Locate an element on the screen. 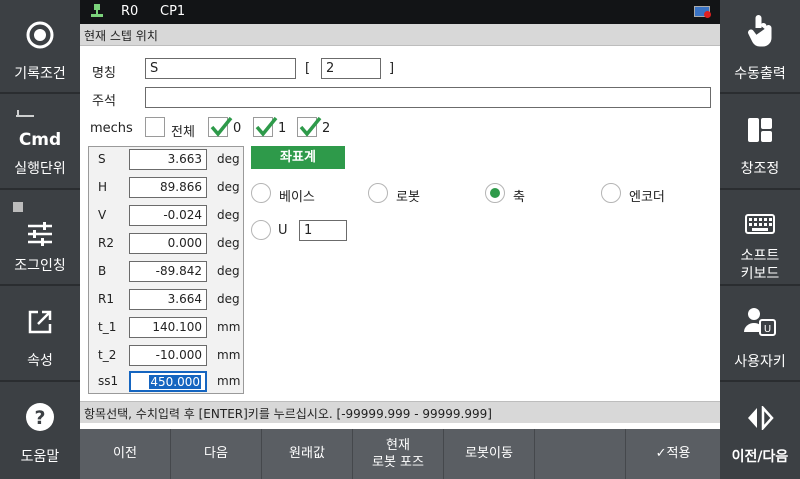  coord-axis-label: 축 is located at coordinates (519, 197).